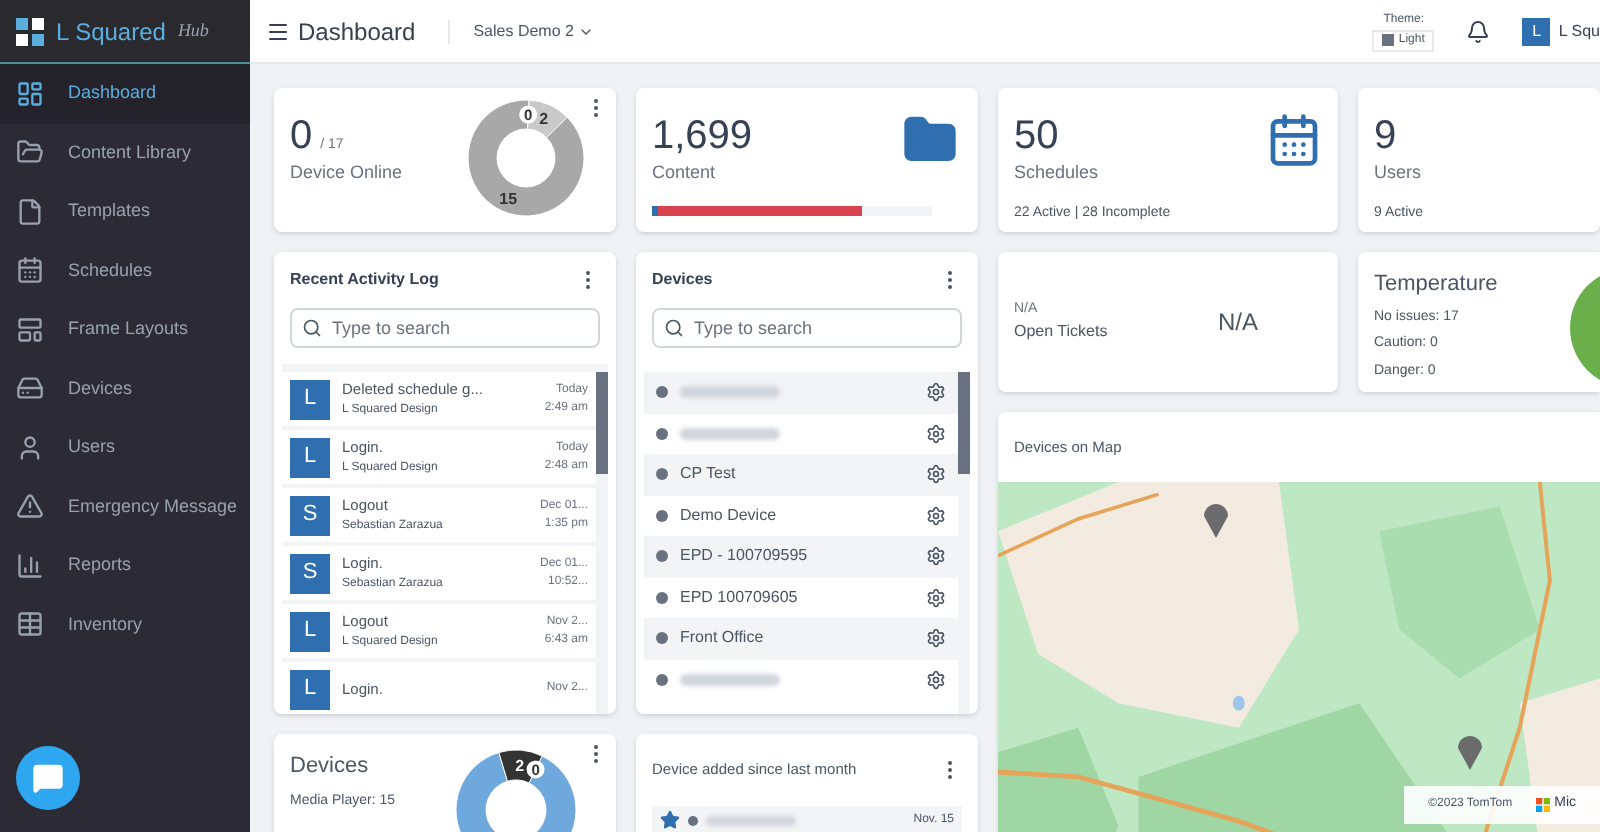 The height and width of the screenshot is (832, 1600). I want to click on sidebar-item: Reports, so click(125, 565).